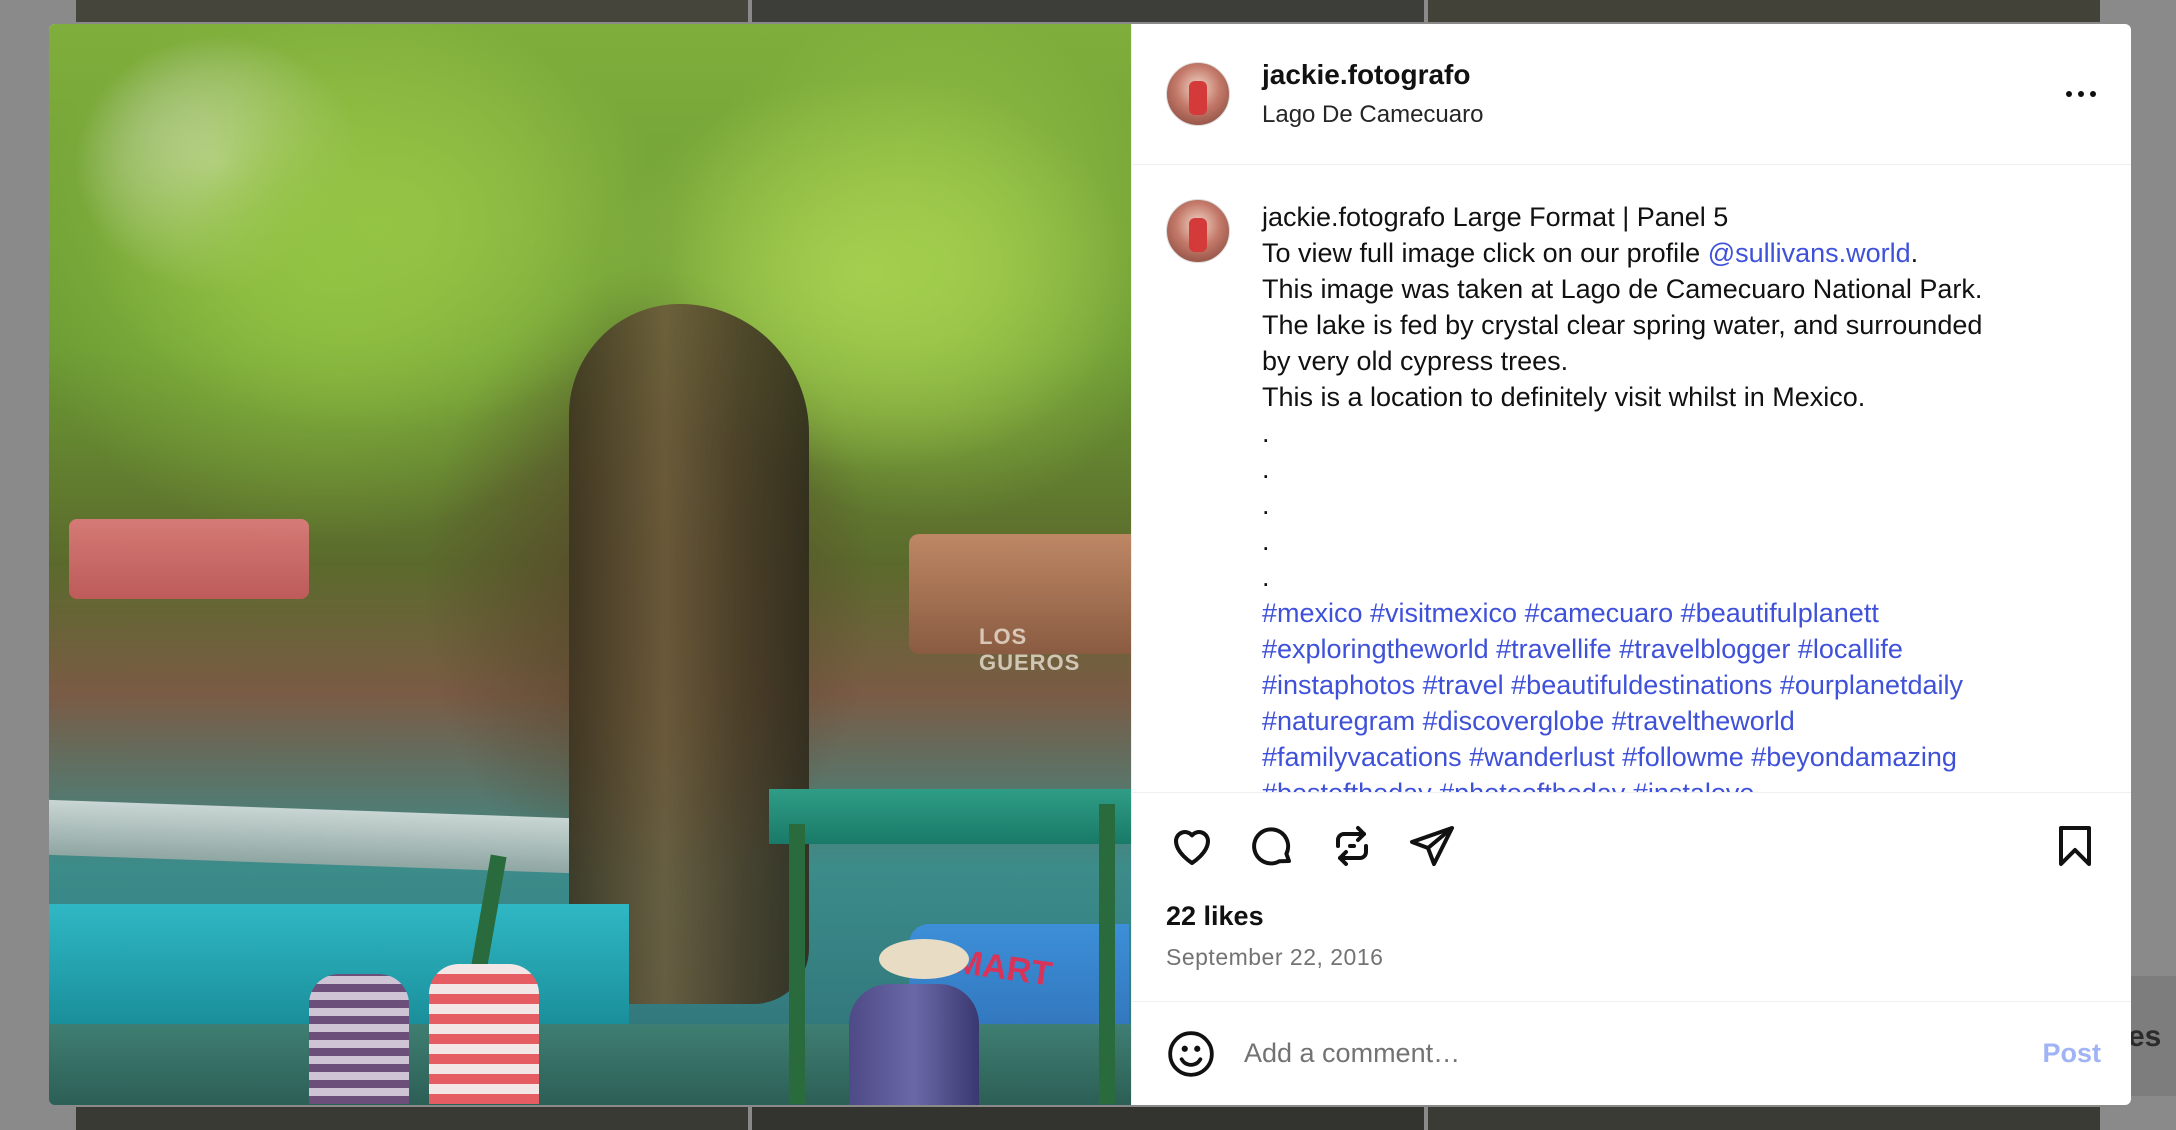  What do you see at coordinates (1191, 1054) in the screenshot?
I see `emoji-icon` at bounding box center [1191, 1054].